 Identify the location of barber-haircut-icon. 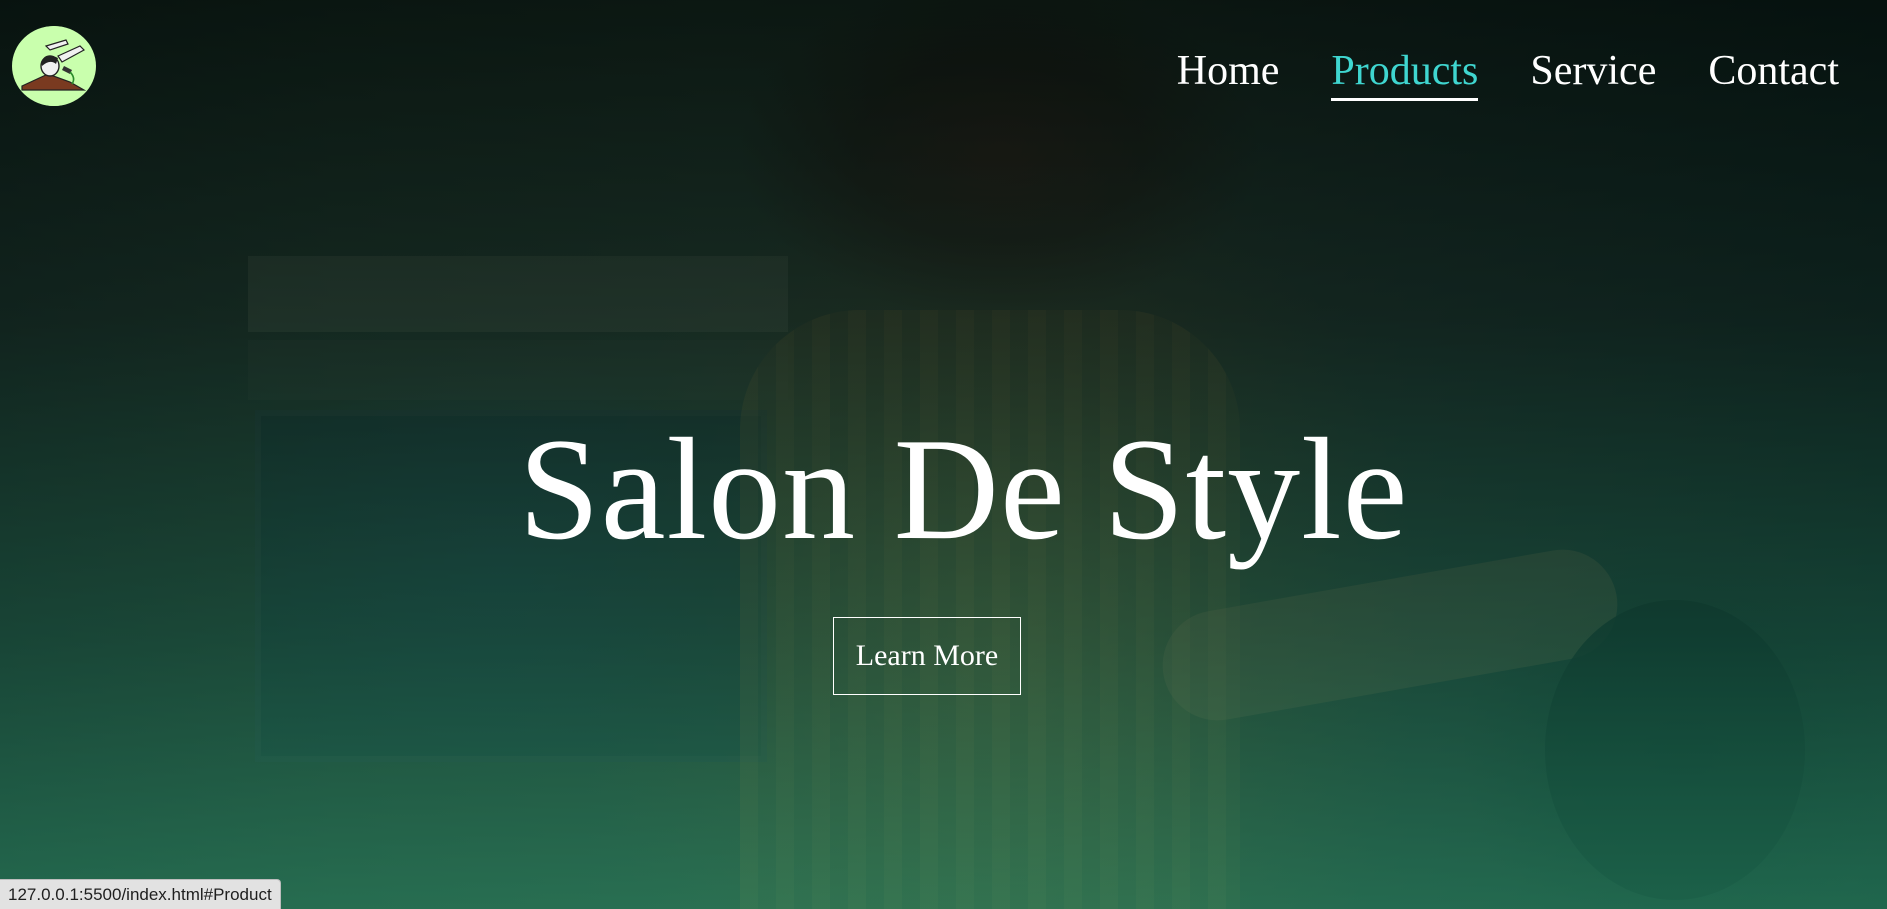
(54, 66).